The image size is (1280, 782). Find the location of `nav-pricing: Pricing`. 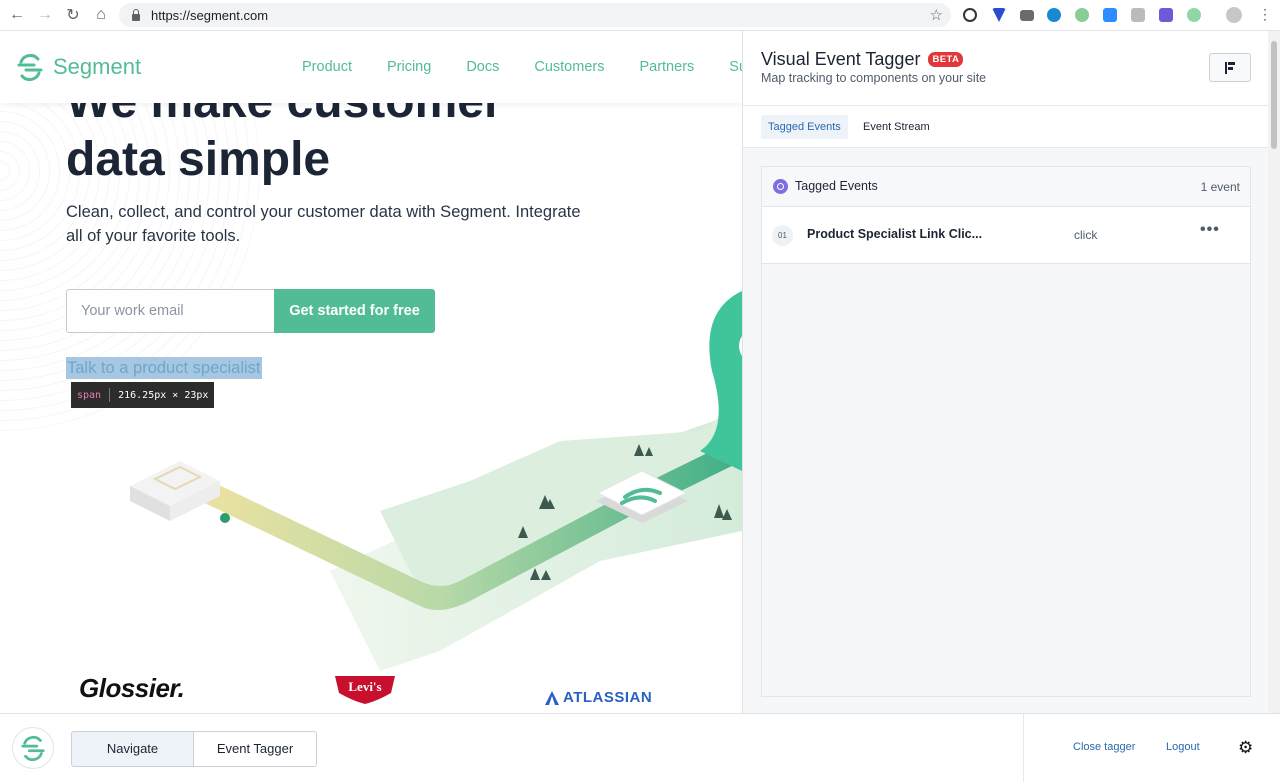

nav-pricing: Pricing is located at coordinates (409, 67).